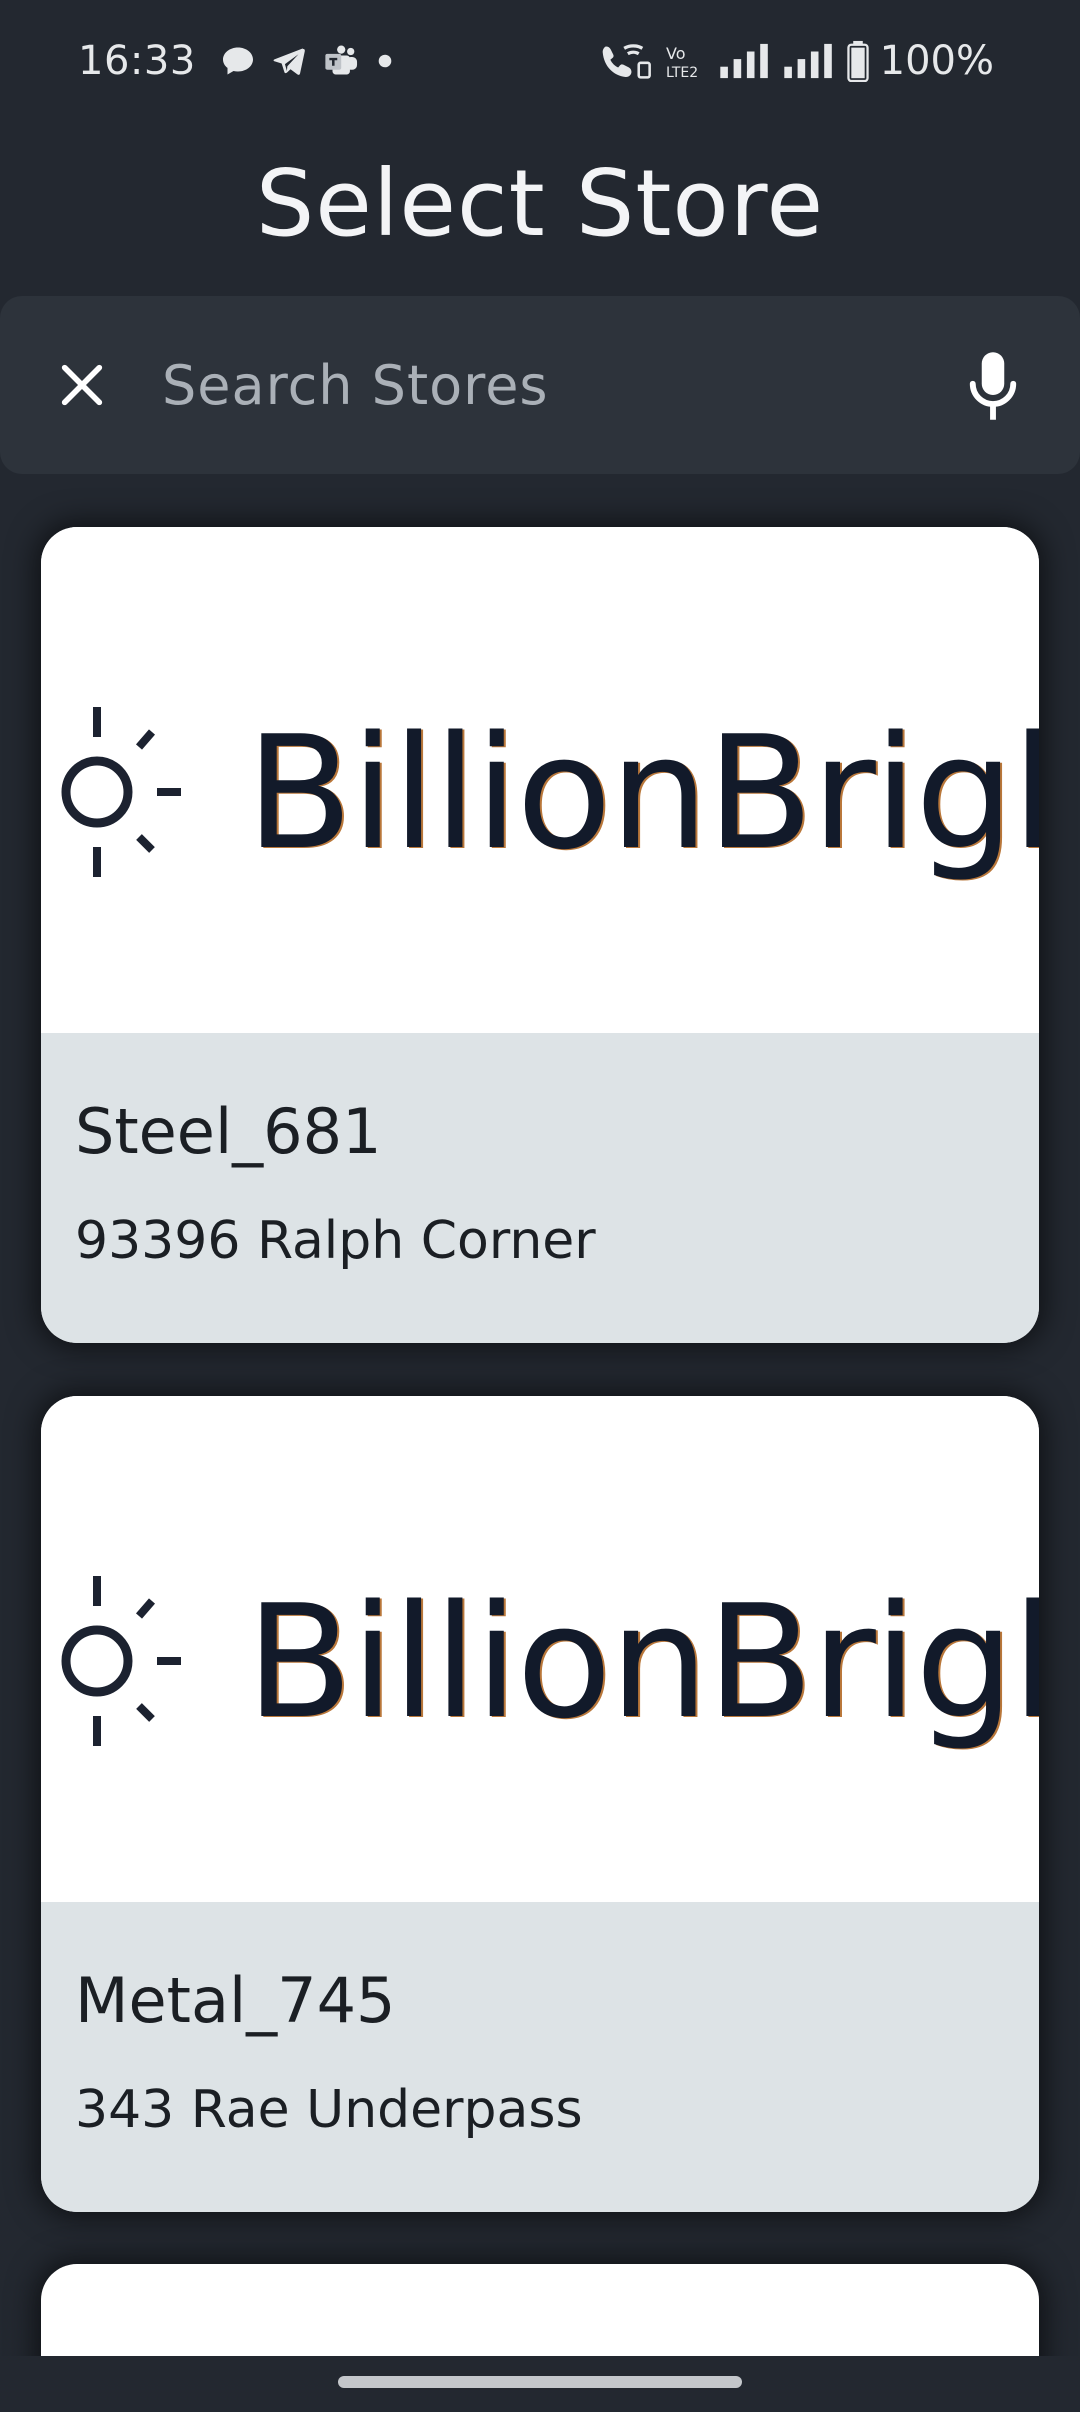 The width and height of the screenshot is (1080, 2412). I want to click on status-bar: 16:33 Vo LTE2 100%, so click(540, 62).